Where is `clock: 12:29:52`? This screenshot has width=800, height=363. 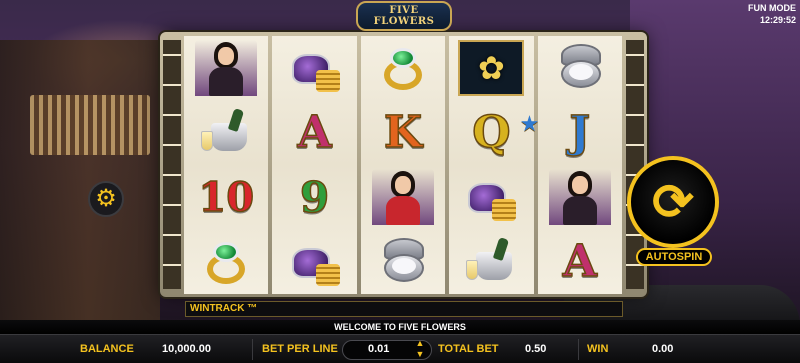
clock: 12:29:52 is located at coordinates (777, 20).